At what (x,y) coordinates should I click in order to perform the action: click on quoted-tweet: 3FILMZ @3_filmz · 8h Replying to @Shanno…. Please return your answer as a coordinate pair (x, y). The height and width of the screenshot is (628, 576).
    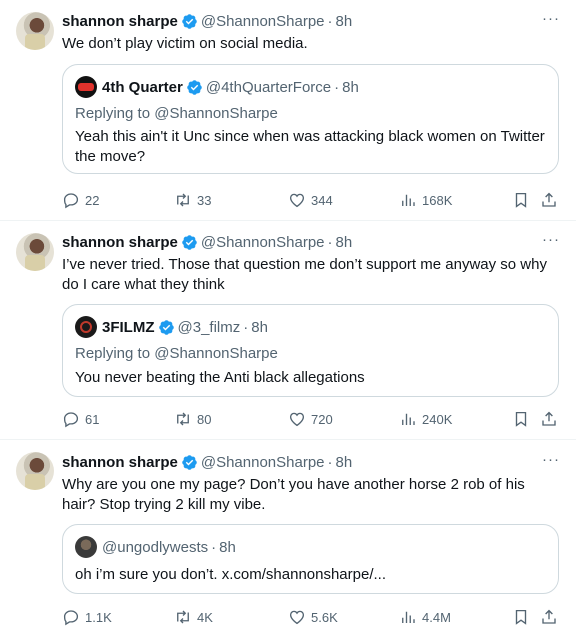
    Looking at the image, I should click on (310, 350).